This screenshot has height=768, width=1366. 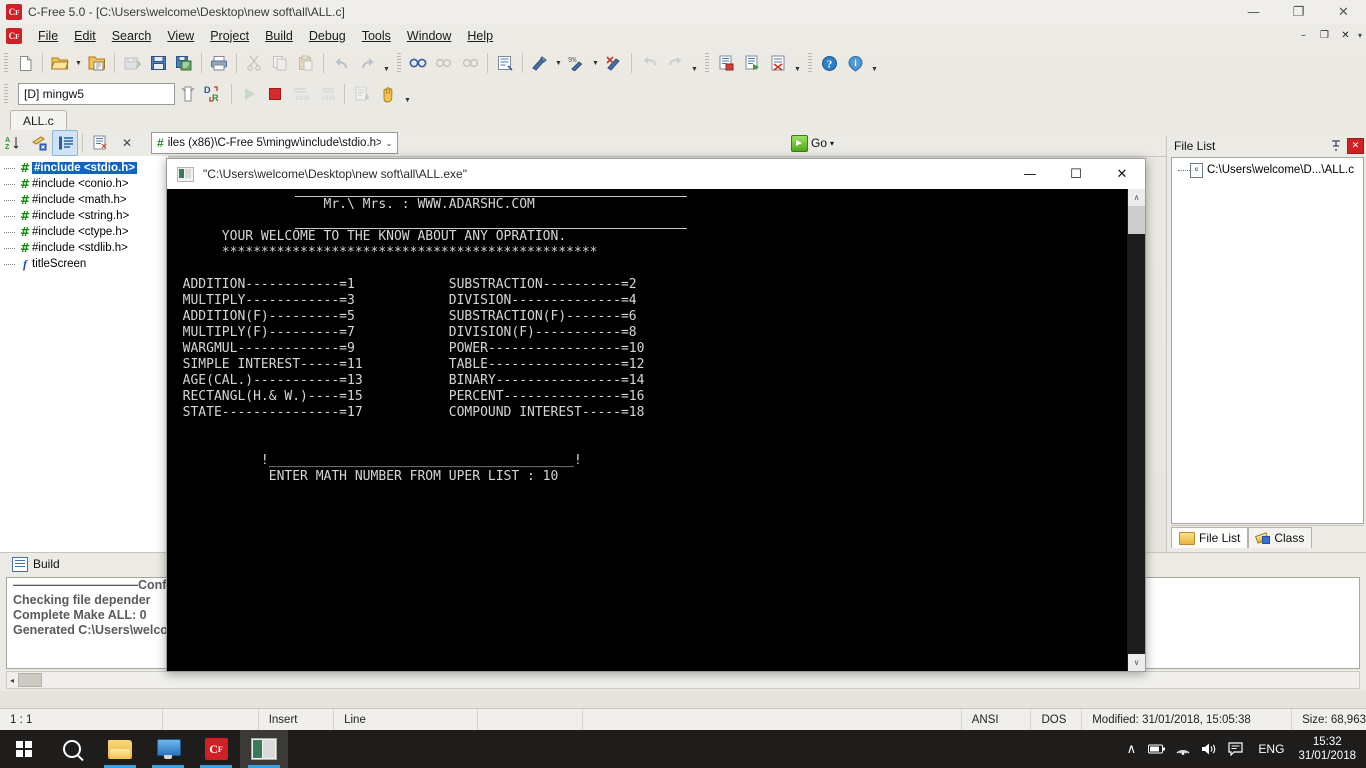 What do you see at coordinates (1076, 174) in the screenshot?
I see `console-maximize-button: ☐` at bounding box center [1076, 174].